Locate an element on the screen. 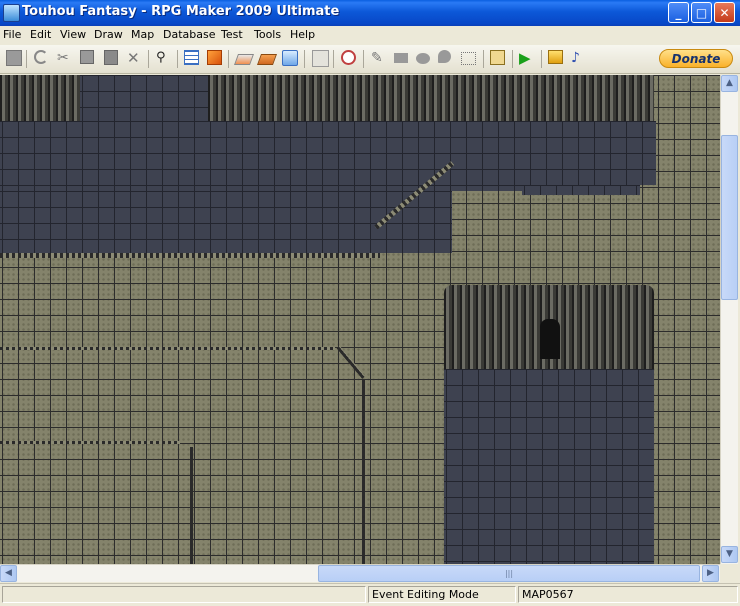 This screenshot has height=606, width=740. lower-layer-icon is located at coordinates (244, 59).